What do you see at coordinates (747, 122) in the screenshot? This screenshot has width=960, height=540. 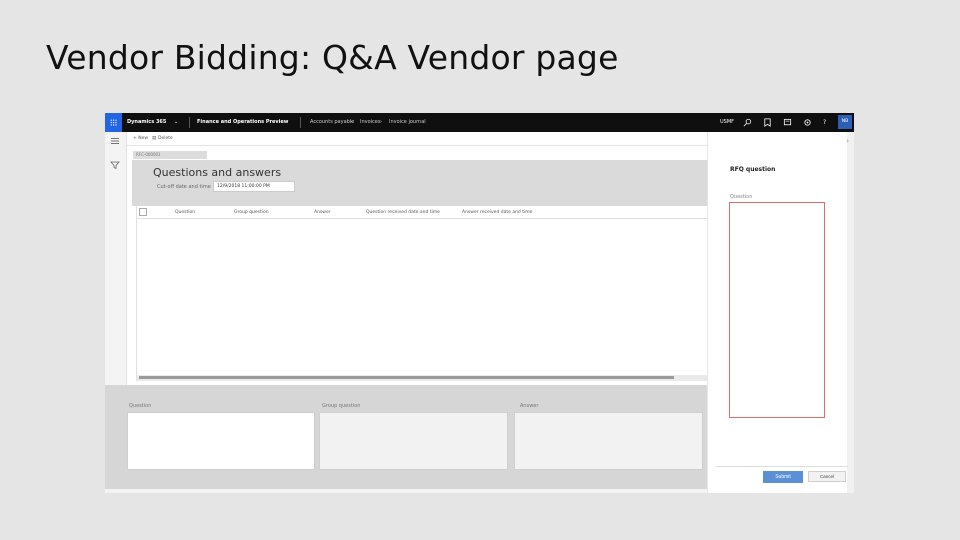 I see `search-icon` at bounding box center [747, 122].